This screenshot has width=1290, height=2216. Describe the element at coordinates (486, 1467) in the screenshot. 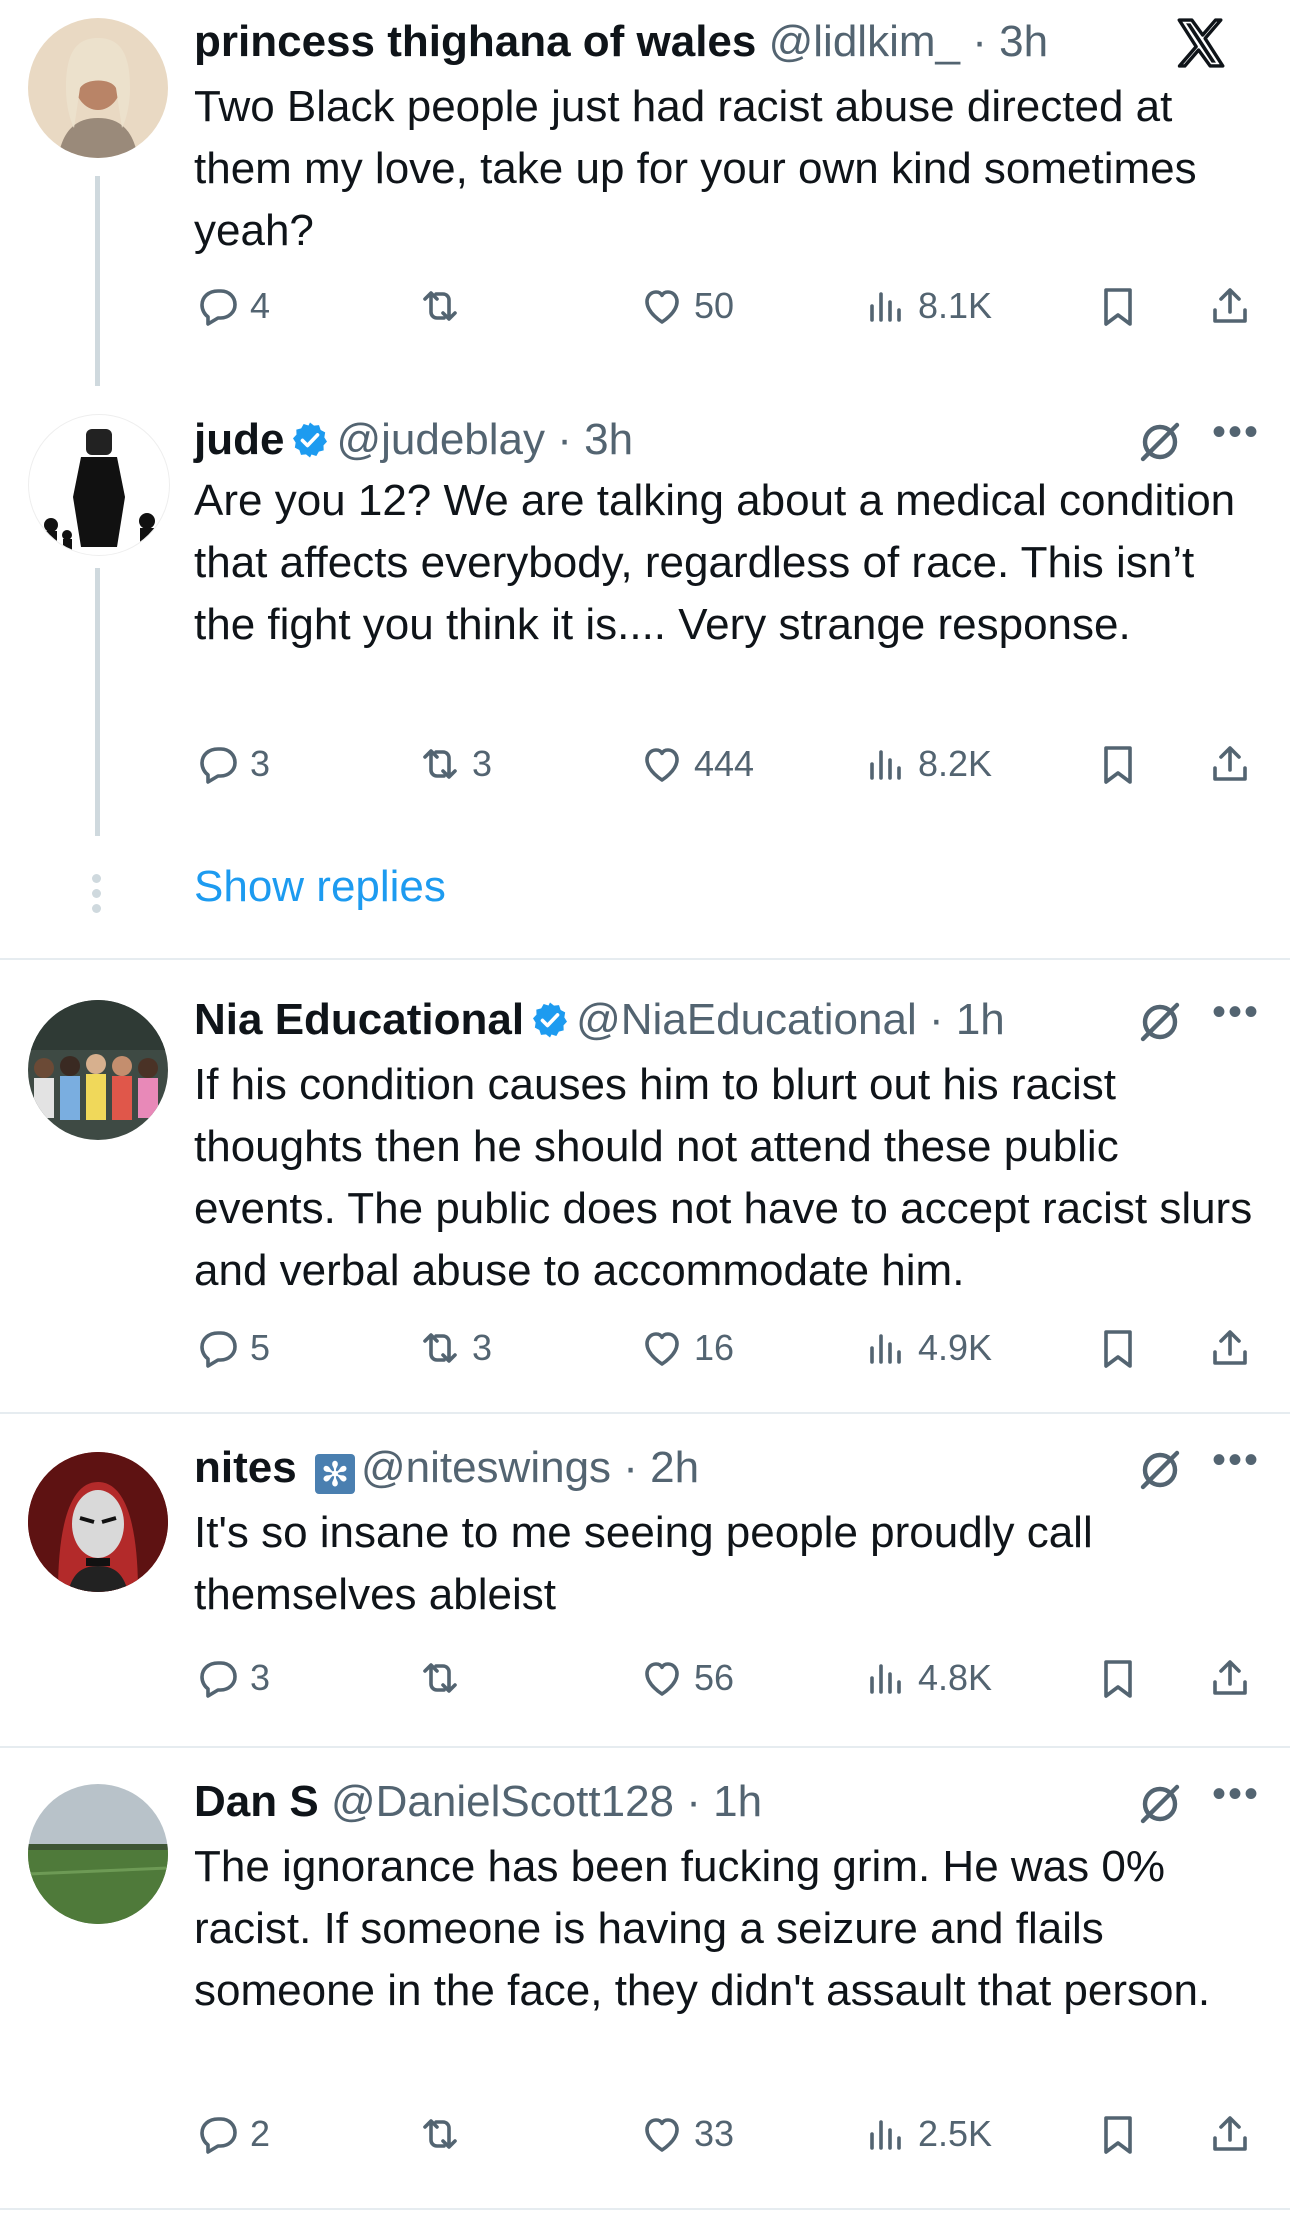

I see `handle: @niteswings` at that location.